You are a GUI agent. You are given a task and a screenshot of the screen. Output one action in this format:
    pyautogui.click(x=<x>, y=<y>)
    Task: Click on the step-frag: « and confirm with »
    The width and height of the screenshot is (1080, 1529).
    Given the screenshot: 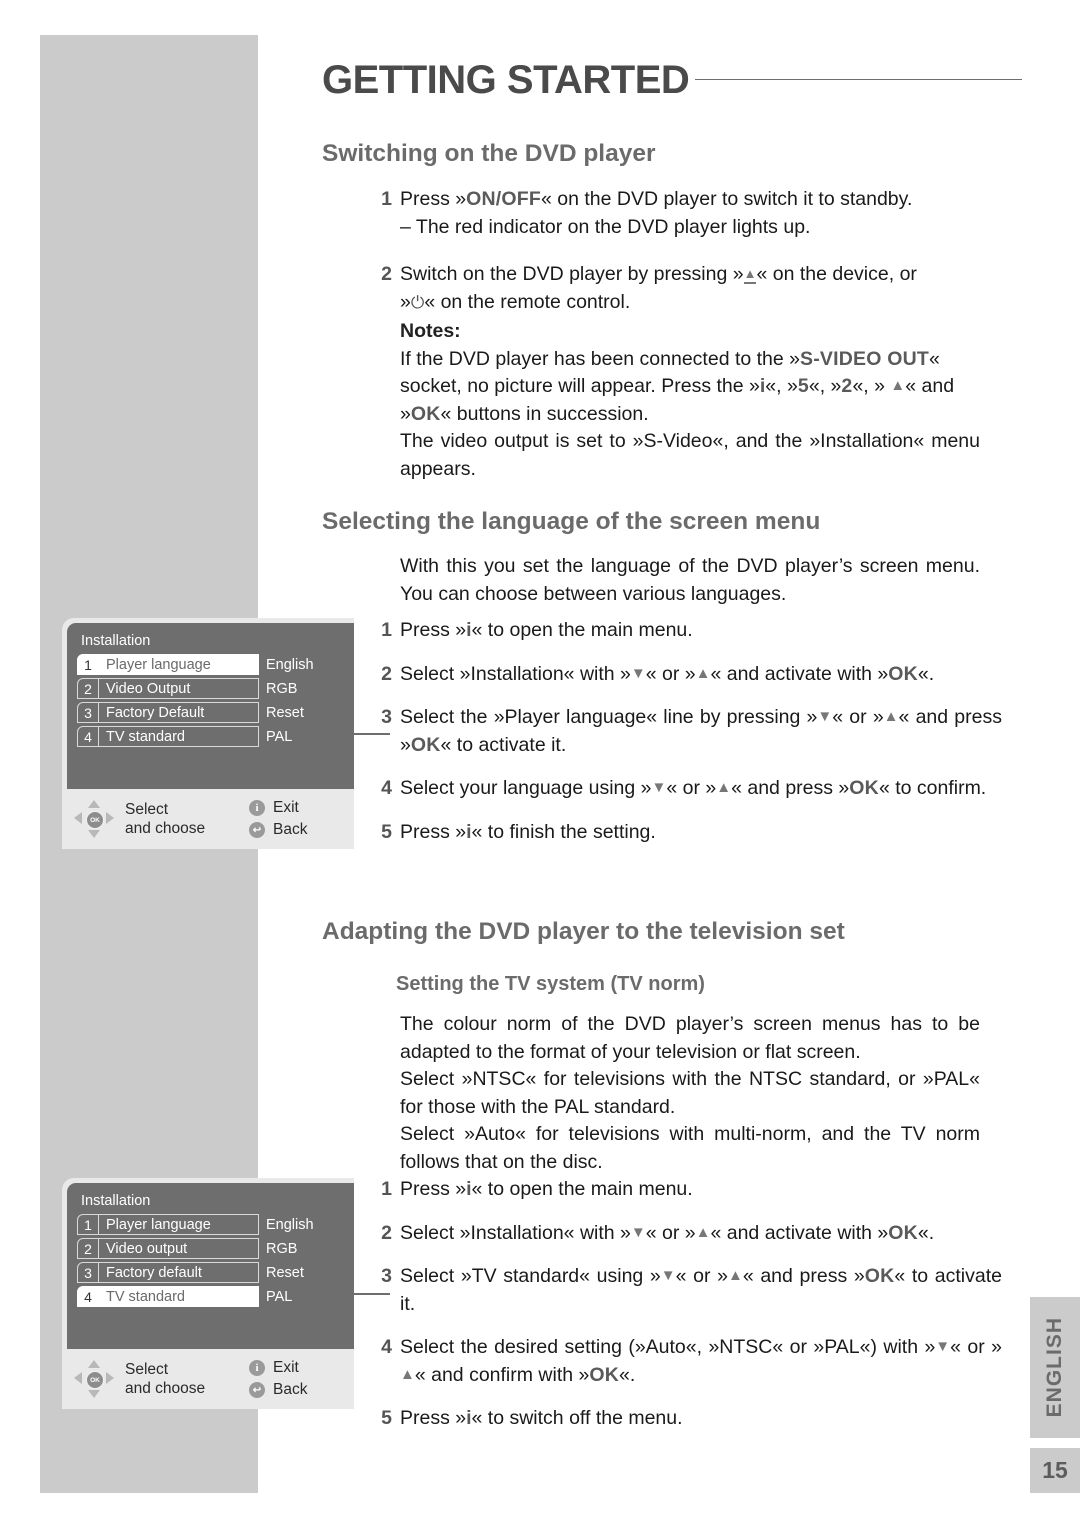 What is the action you would take?
    pyautogui.click(x=502, y=1374)
    